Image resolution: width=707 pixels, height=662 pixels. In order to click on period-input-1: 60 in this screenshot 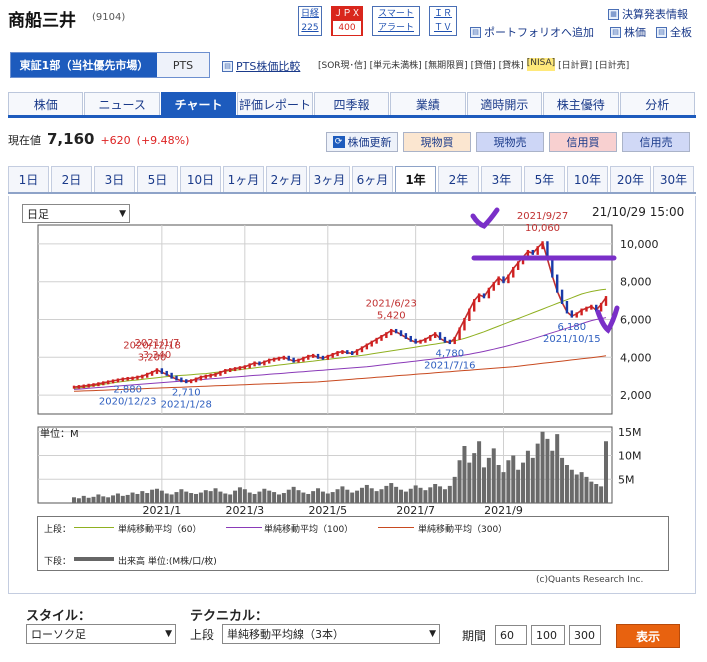, I will do `click(511, 635)`.